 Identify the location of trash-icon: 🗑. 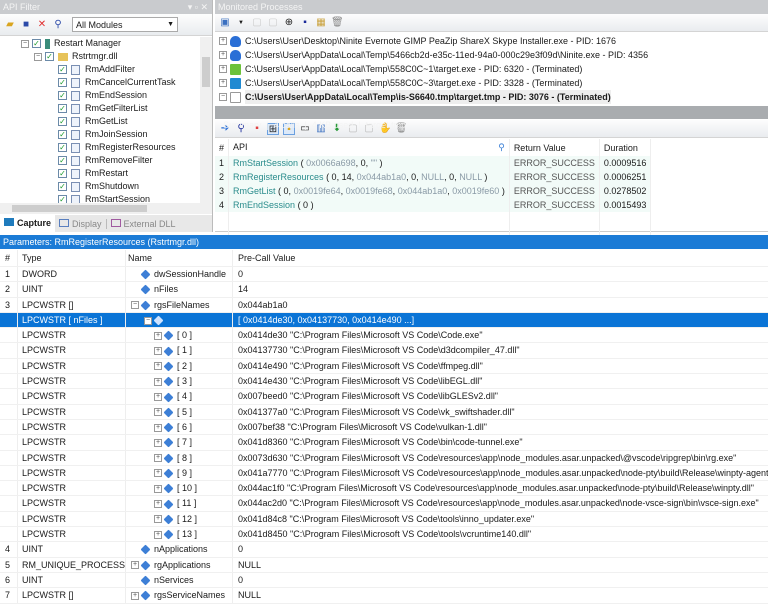
(337, 23).